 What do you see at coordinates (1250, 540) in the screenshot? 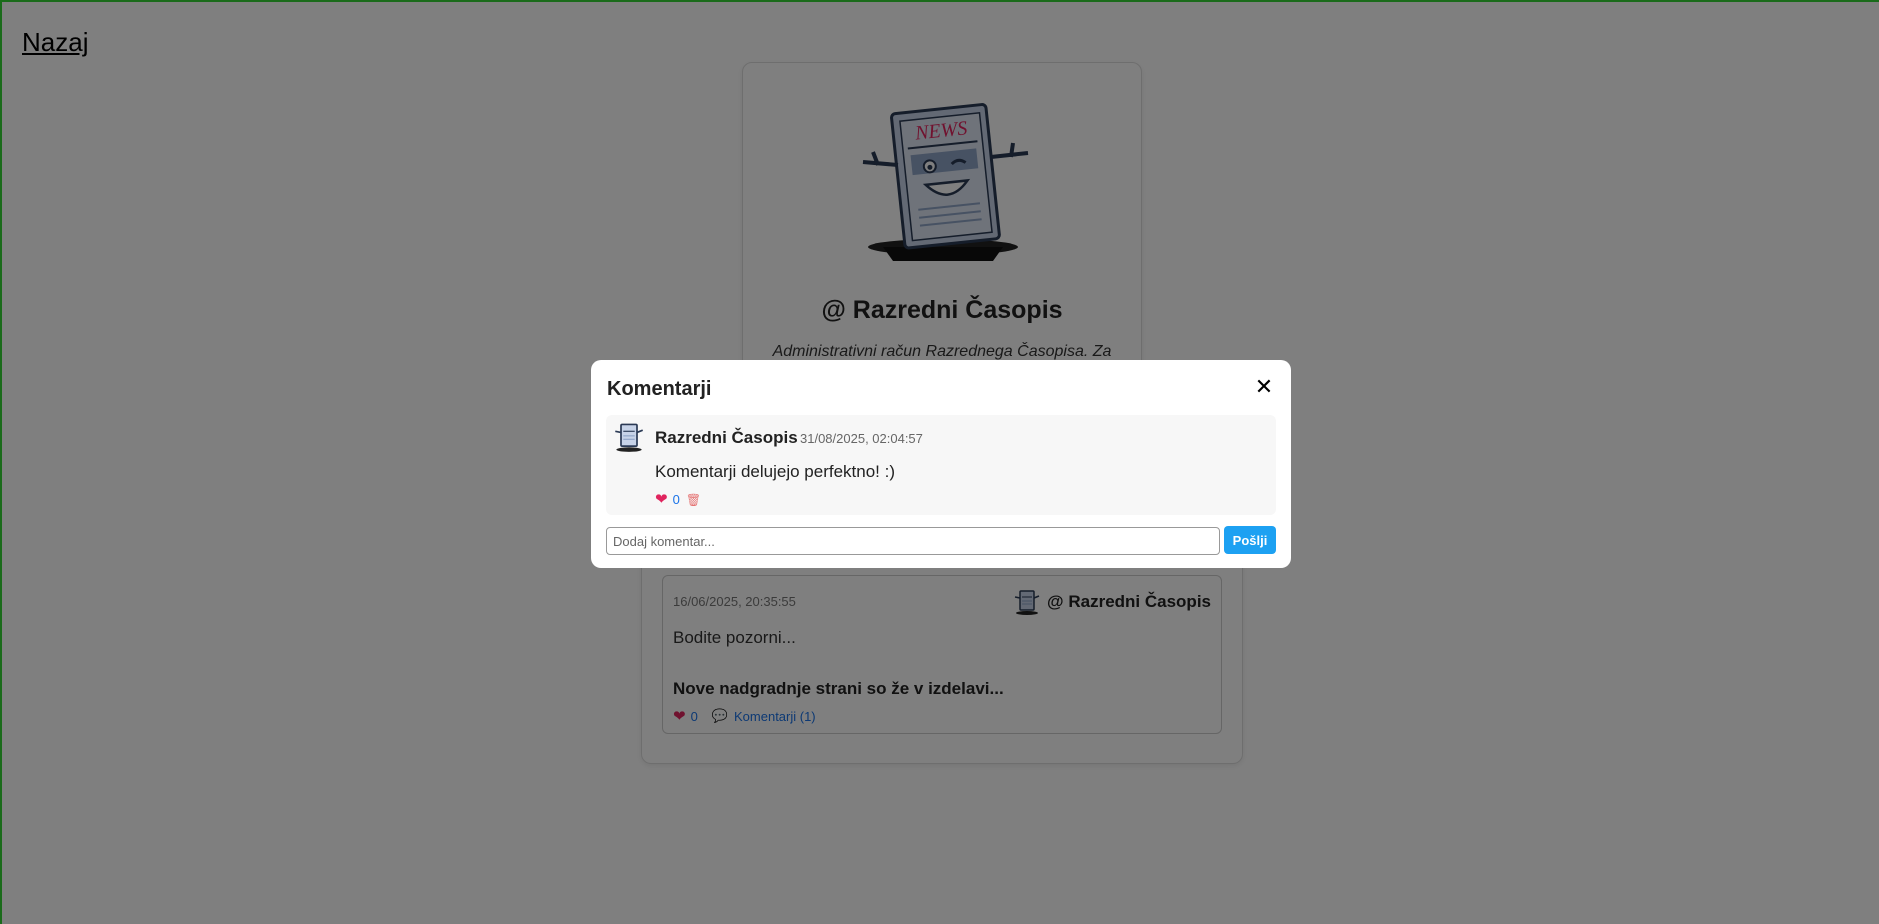
I see `send-button: Pošlji` at bounding box center [1250, 540].